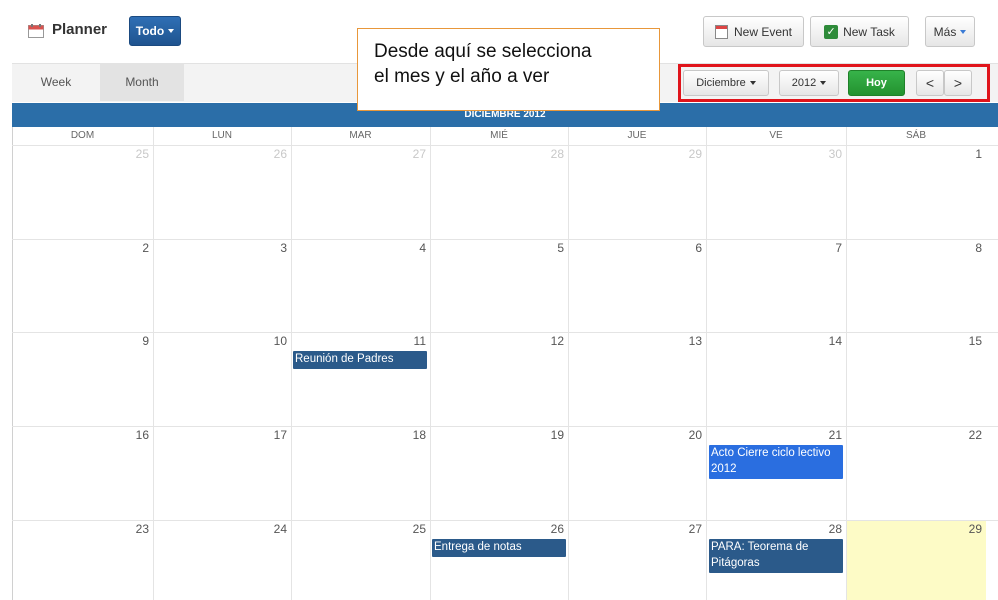 The image size is (998, 600). I want to click on more-dropdown-button: Más, so click(950, 31).